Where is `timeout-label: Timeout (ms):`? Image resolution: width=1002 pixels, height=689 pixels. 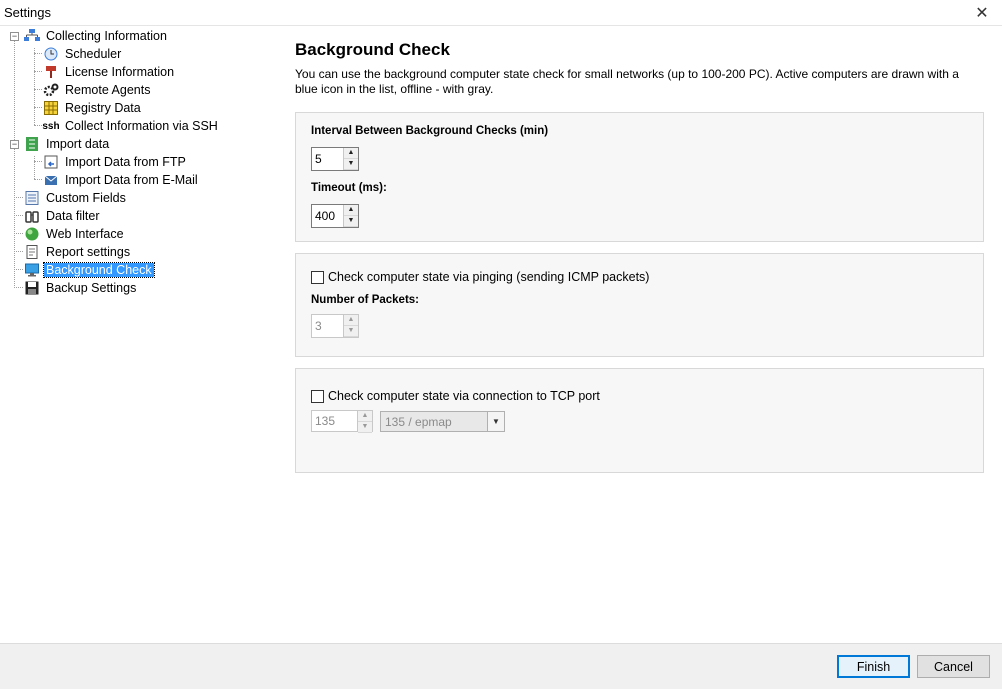
timeout-label: Timeout (ms): is located at coordinates (349, 188).